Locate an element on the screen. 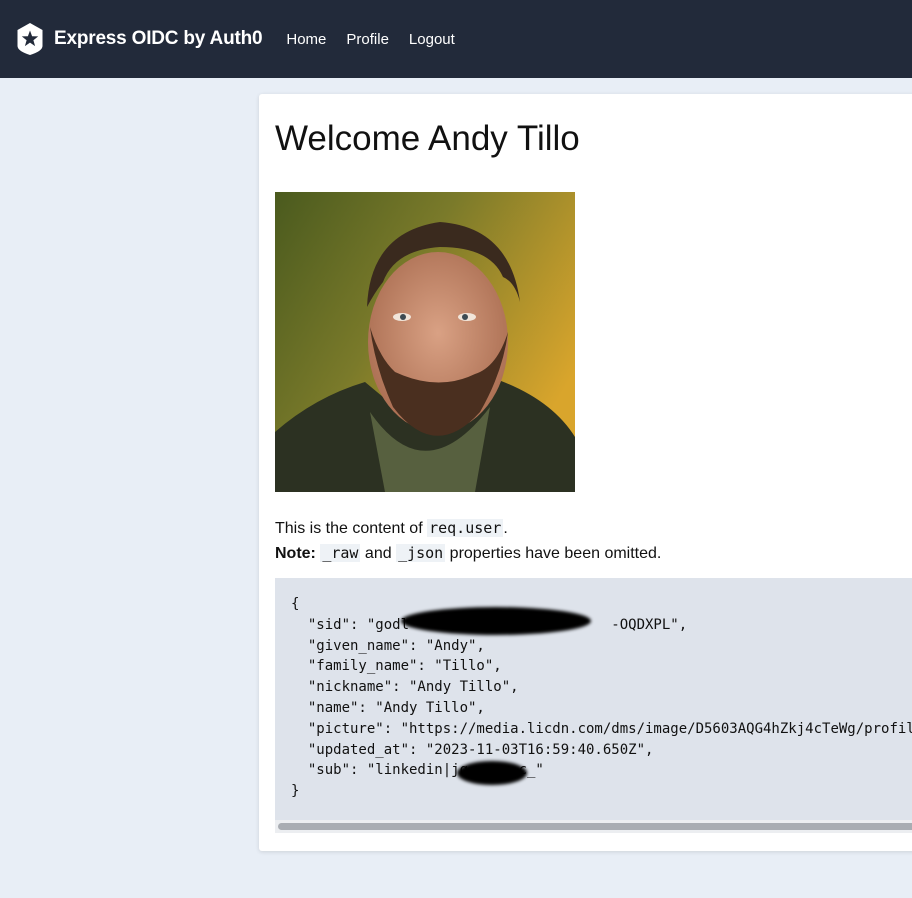 This screenshot has height=898, width=912. nav-link-home: Home is located at coordinates (306, 39).